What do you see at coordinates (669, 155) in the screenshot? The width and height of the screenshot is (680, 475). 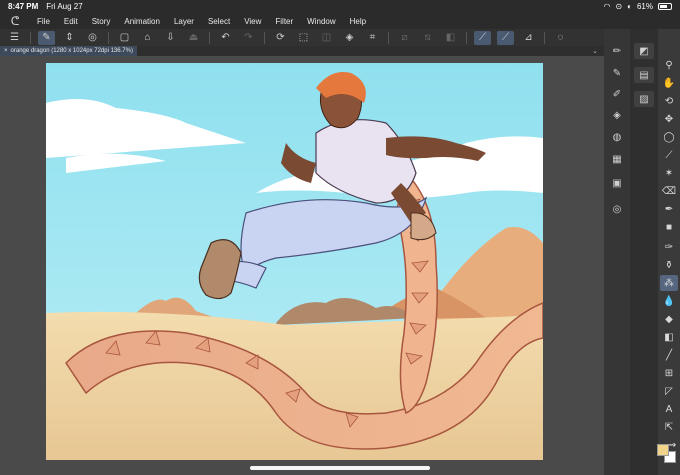 I see `eyedropper-tool-icon: ⟋` at bounding box center [669, 155].